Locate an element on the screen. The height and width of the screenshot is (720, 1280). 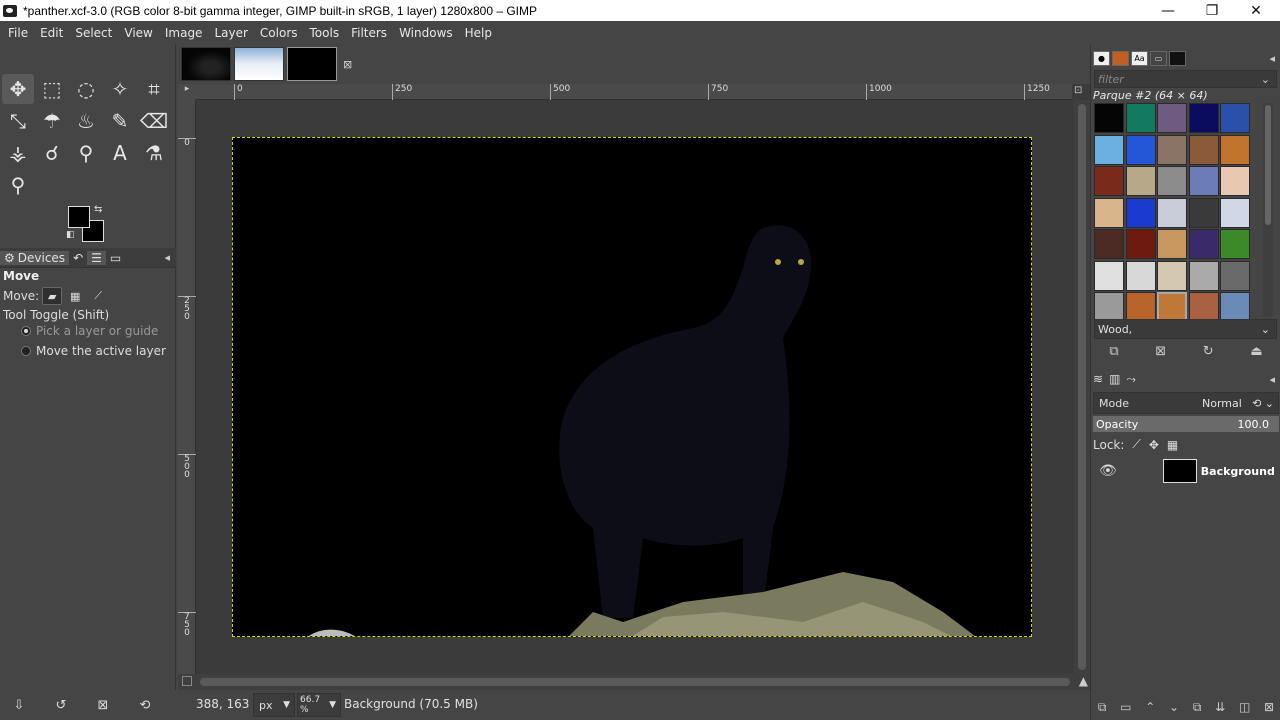
mask-layer-icon: ◫ is located at coordinates (1244, 707).